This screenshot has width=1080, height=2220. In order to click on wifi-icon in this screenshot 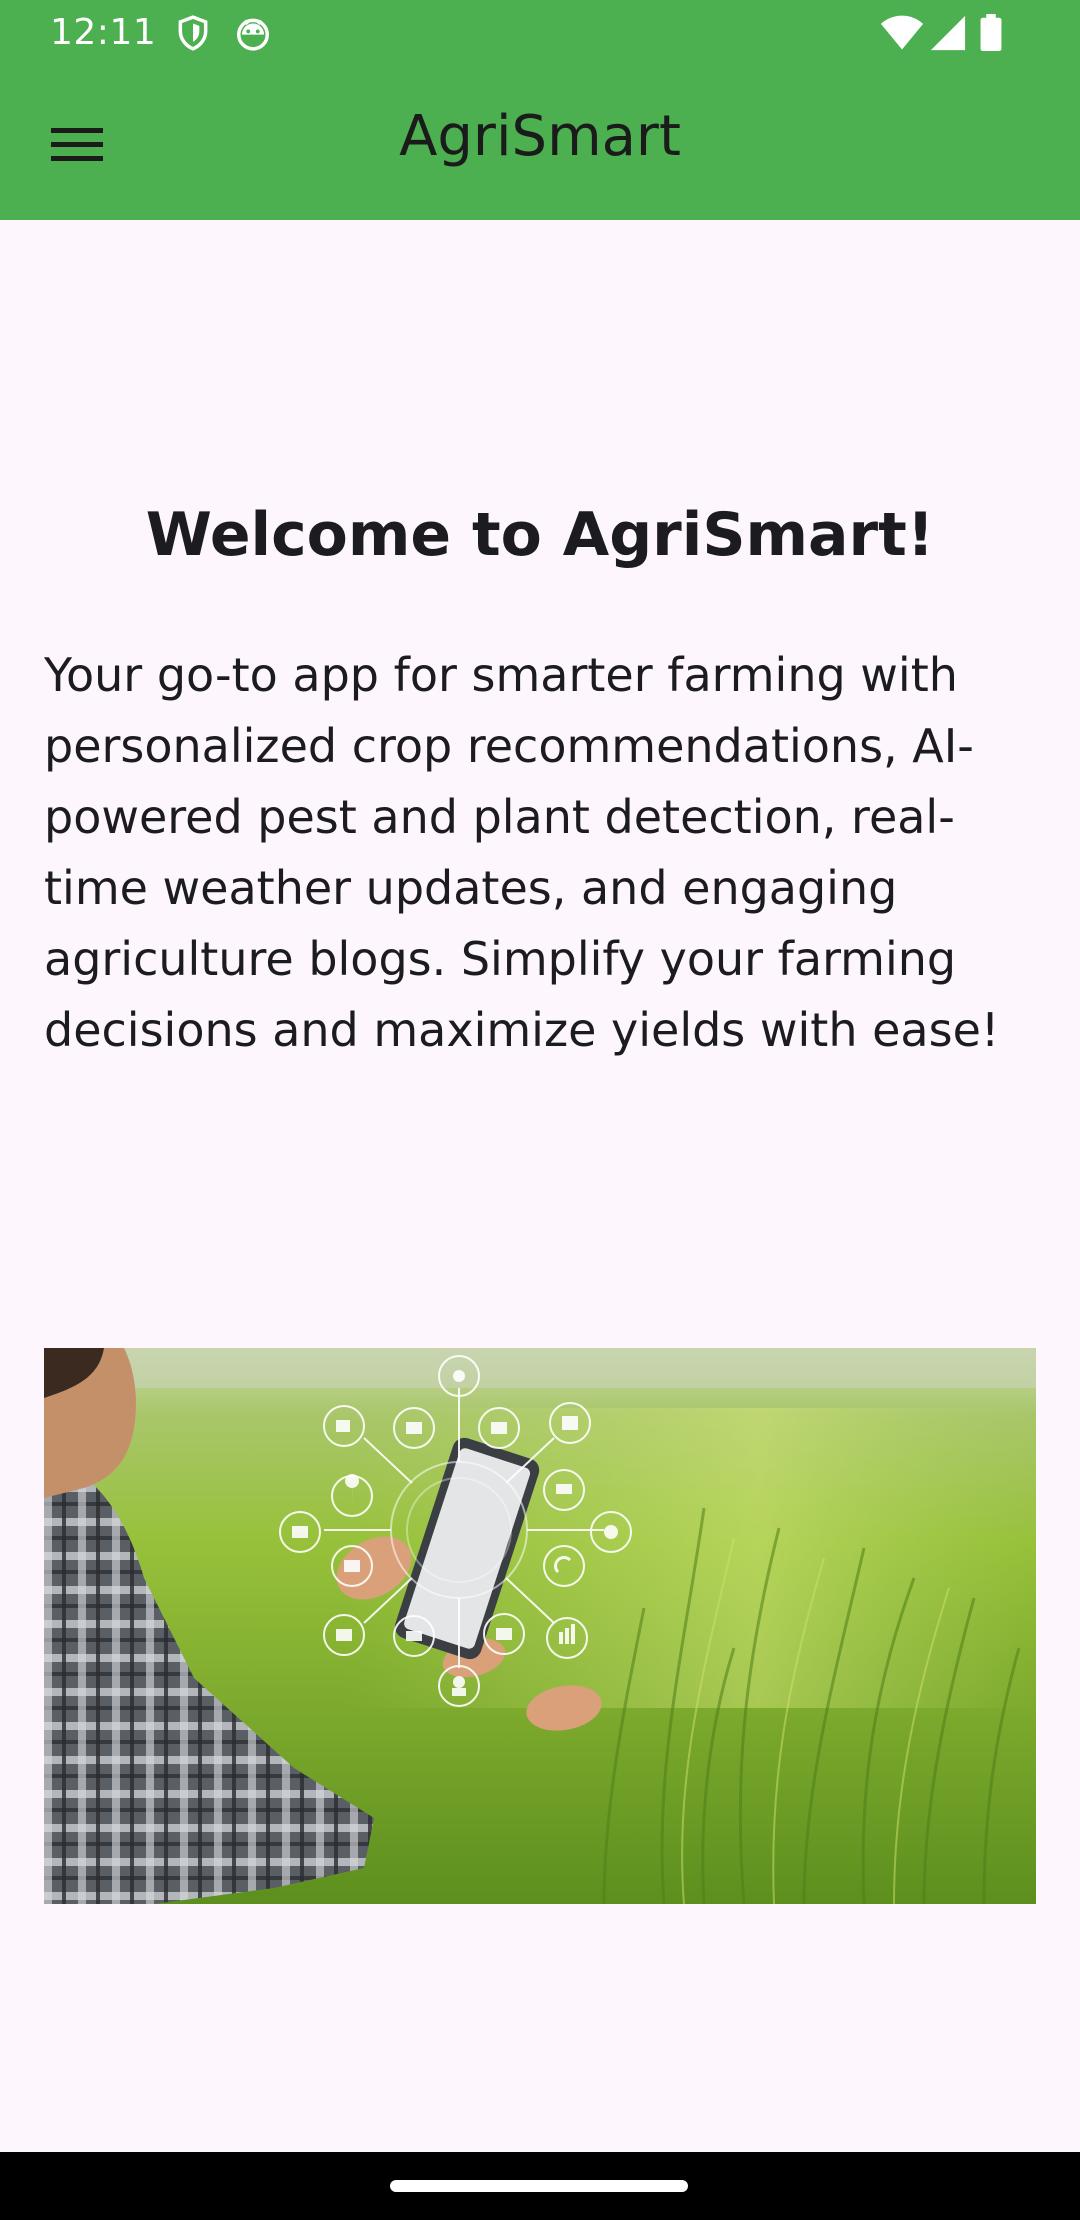, I will do `click(902, 33)`.